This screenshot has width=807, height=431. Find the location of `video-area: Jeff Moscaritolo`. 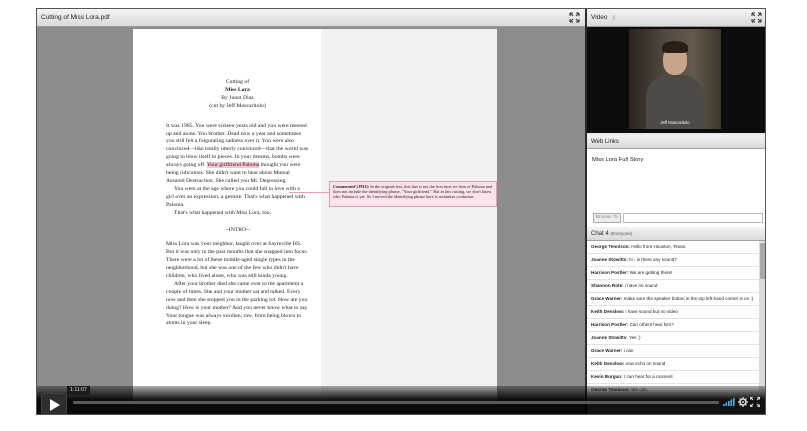

video-area: Jeff Moscaritolo is located at coordinates (676, 80).